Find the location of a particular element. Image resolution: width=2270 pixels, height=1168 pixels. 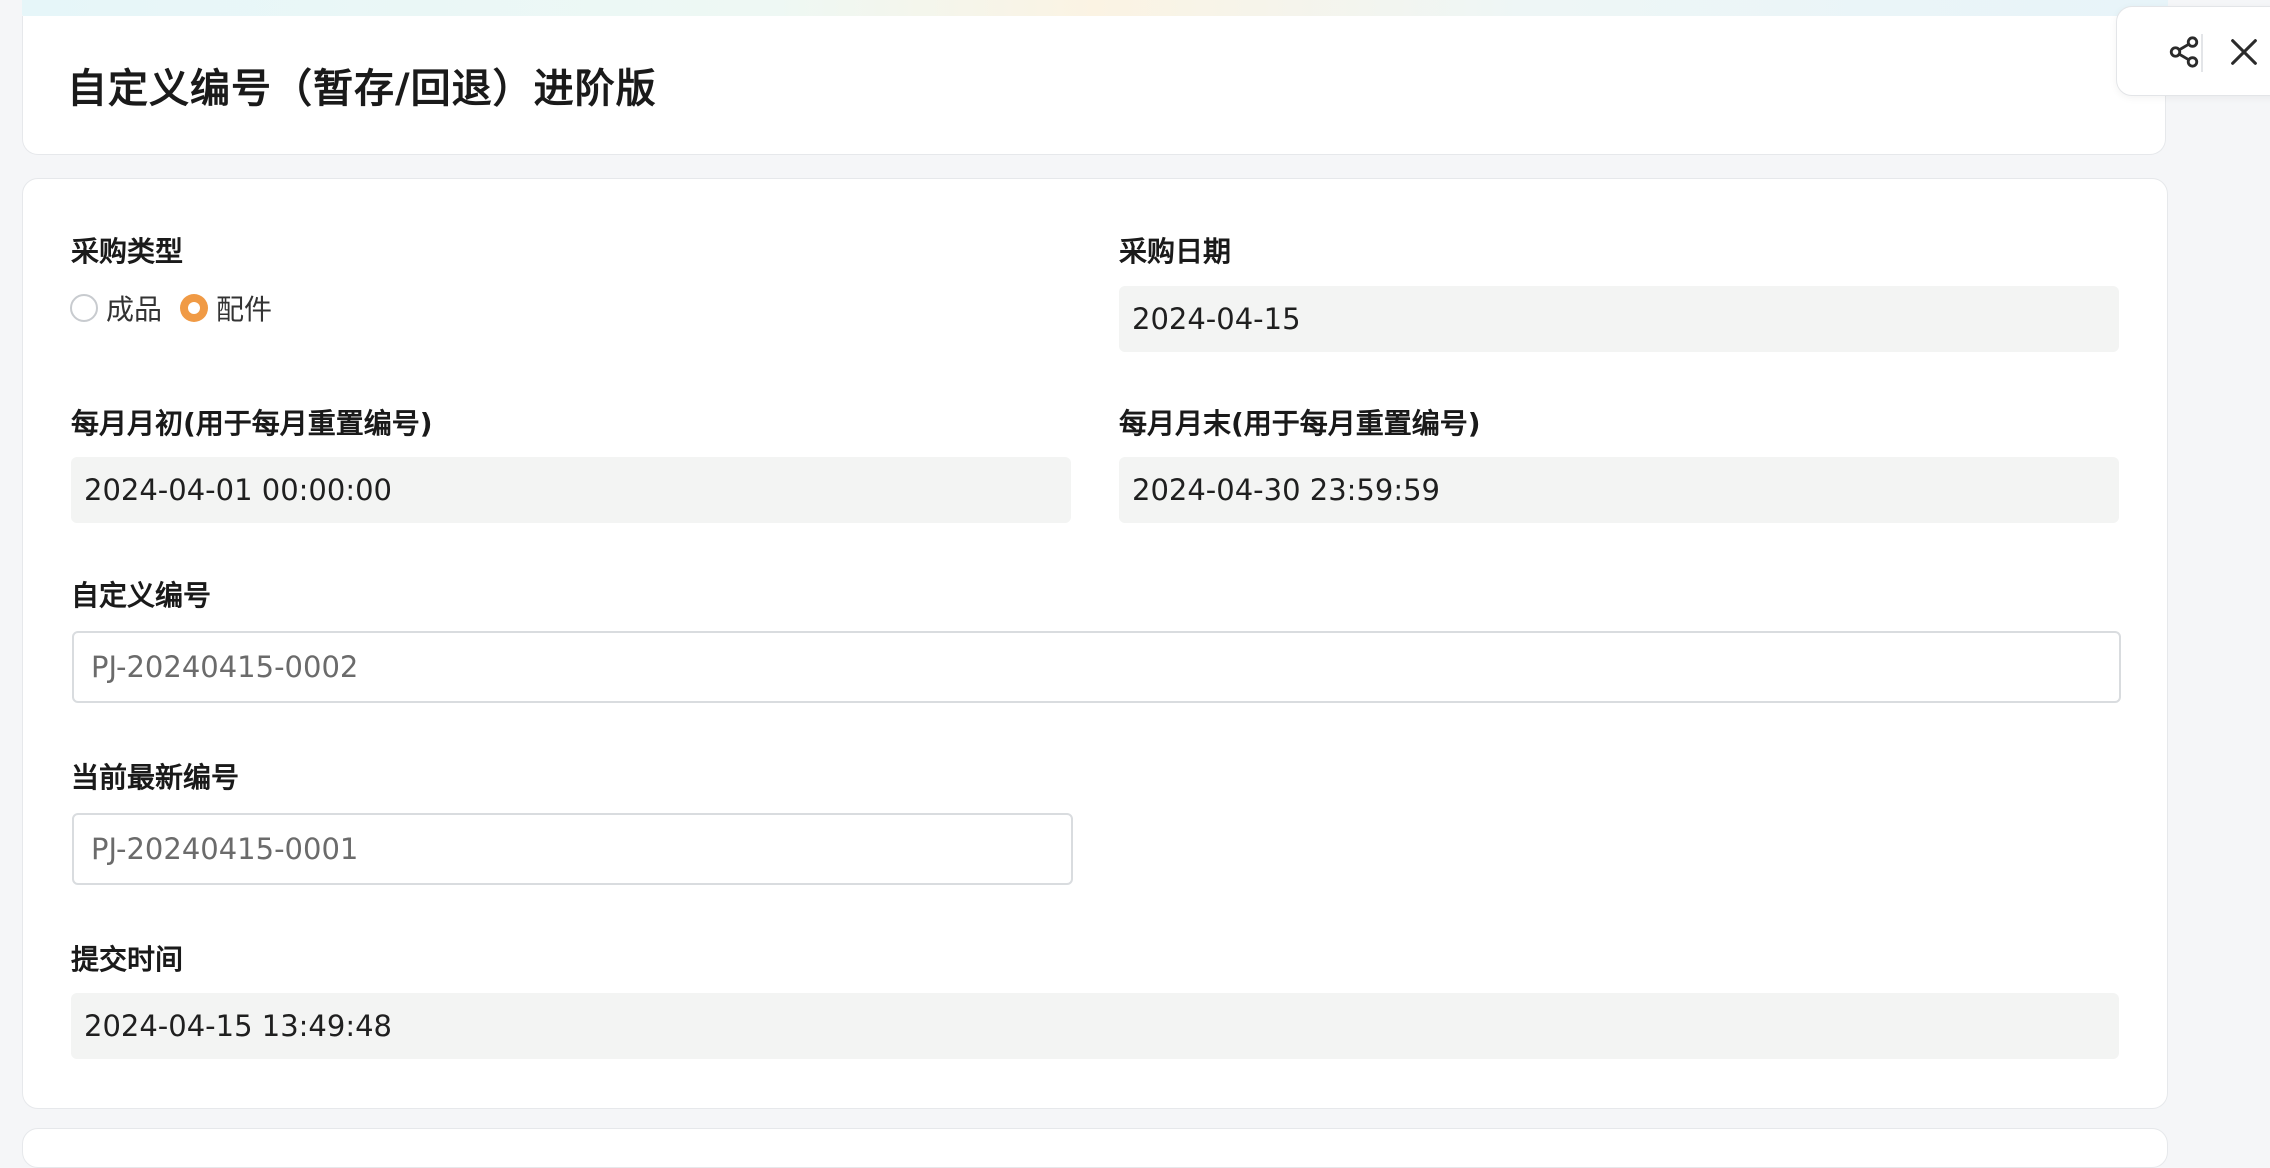

radio-checked-icon is located at coordinates (194, 308).